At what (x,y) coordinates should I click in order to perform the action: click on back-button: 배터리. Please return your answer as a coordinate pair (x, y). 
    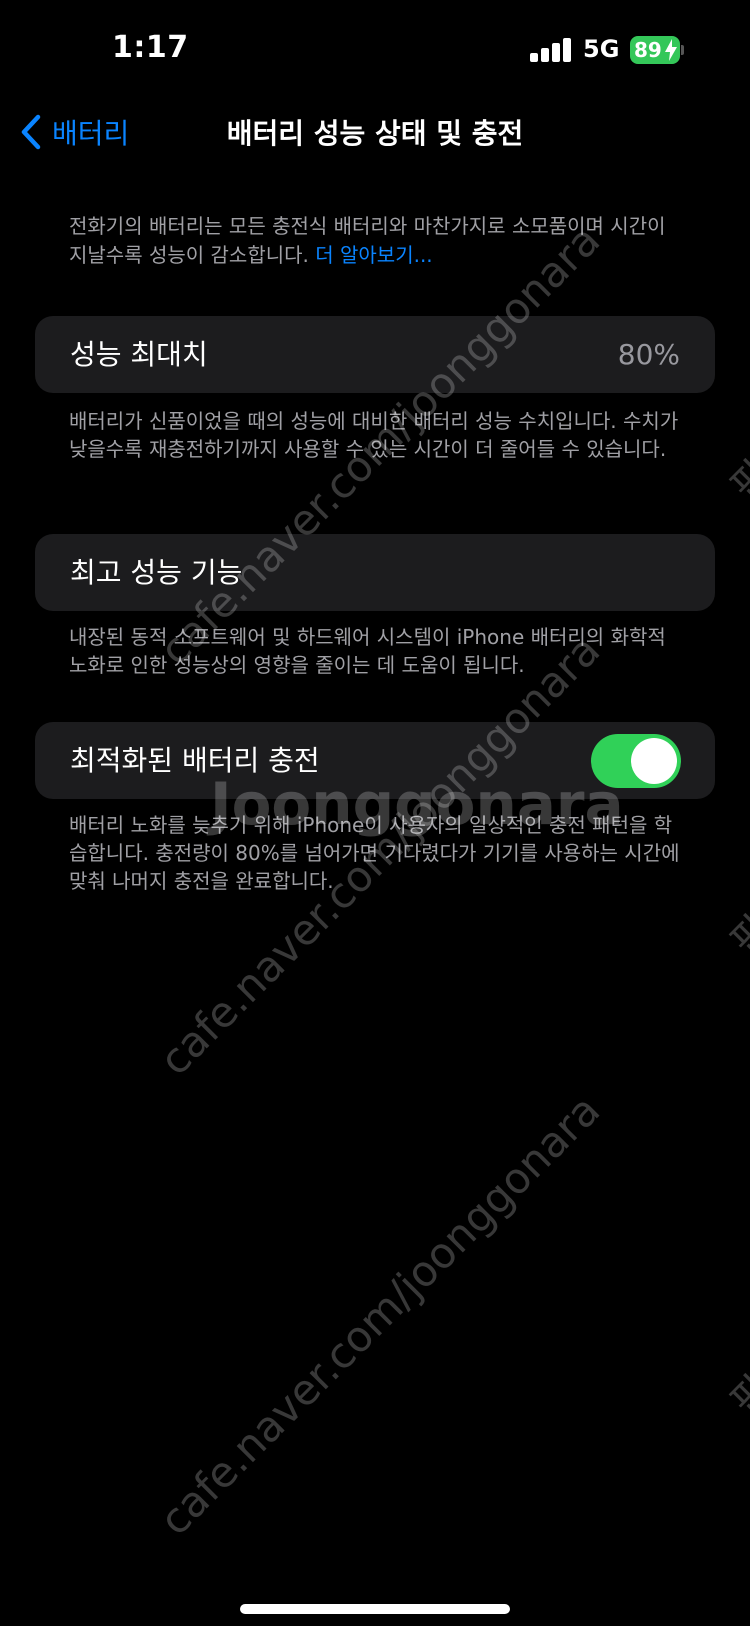
    Looking at the image, I should click on (74, 132).